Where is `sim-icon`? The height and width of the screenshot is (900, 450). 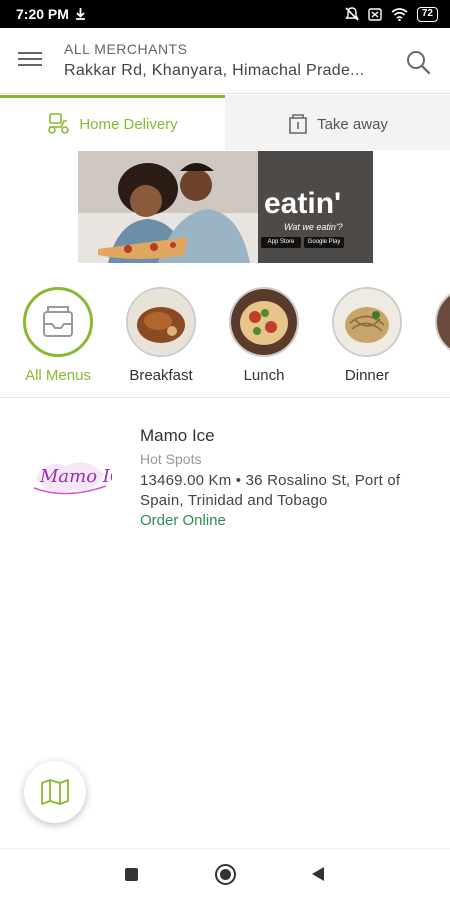 sim-icon is located at coordinates (375, 14).